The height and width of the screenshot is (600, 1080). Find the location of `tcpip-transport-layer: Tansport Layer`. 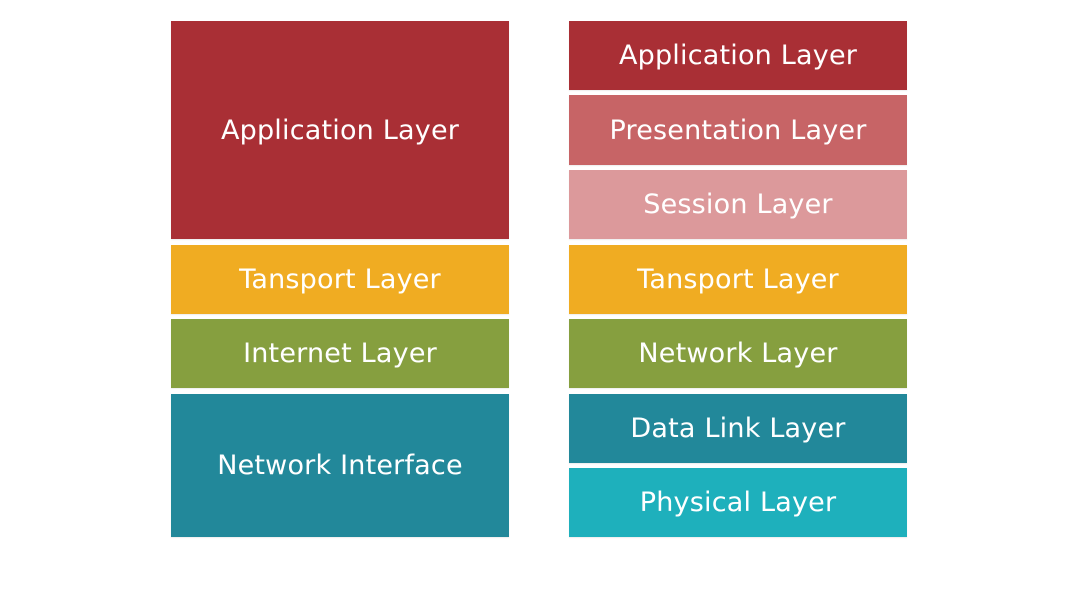

tcpip-transport-layer: Tansport Layer is located at coordinates (340, 279).